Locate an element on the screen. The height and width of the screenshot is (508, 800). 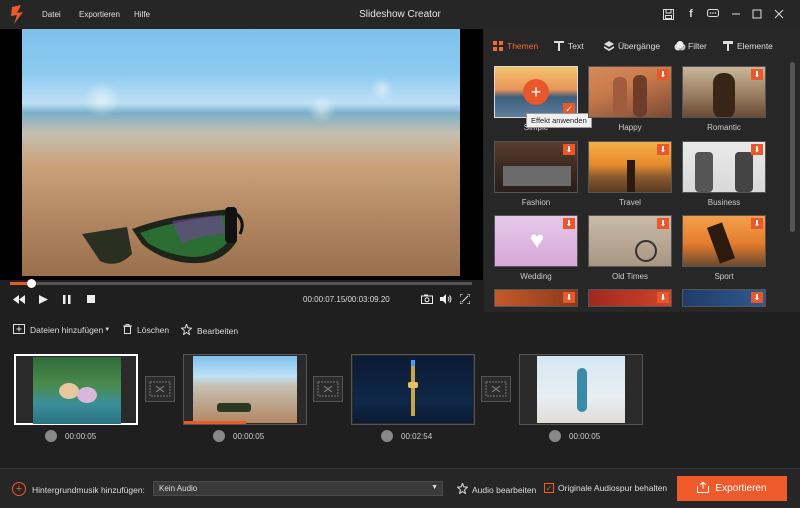
theme-label: Fashion is located at coordinates (536, 202).